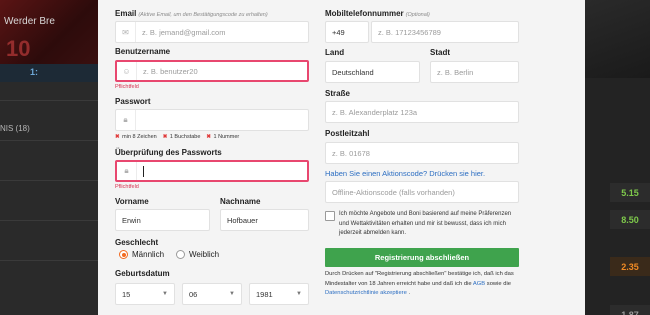  What do you see at coordinates (127, 71) in the screenshot?
I see `user-icon: ☺` at bounding box center [127, 71].